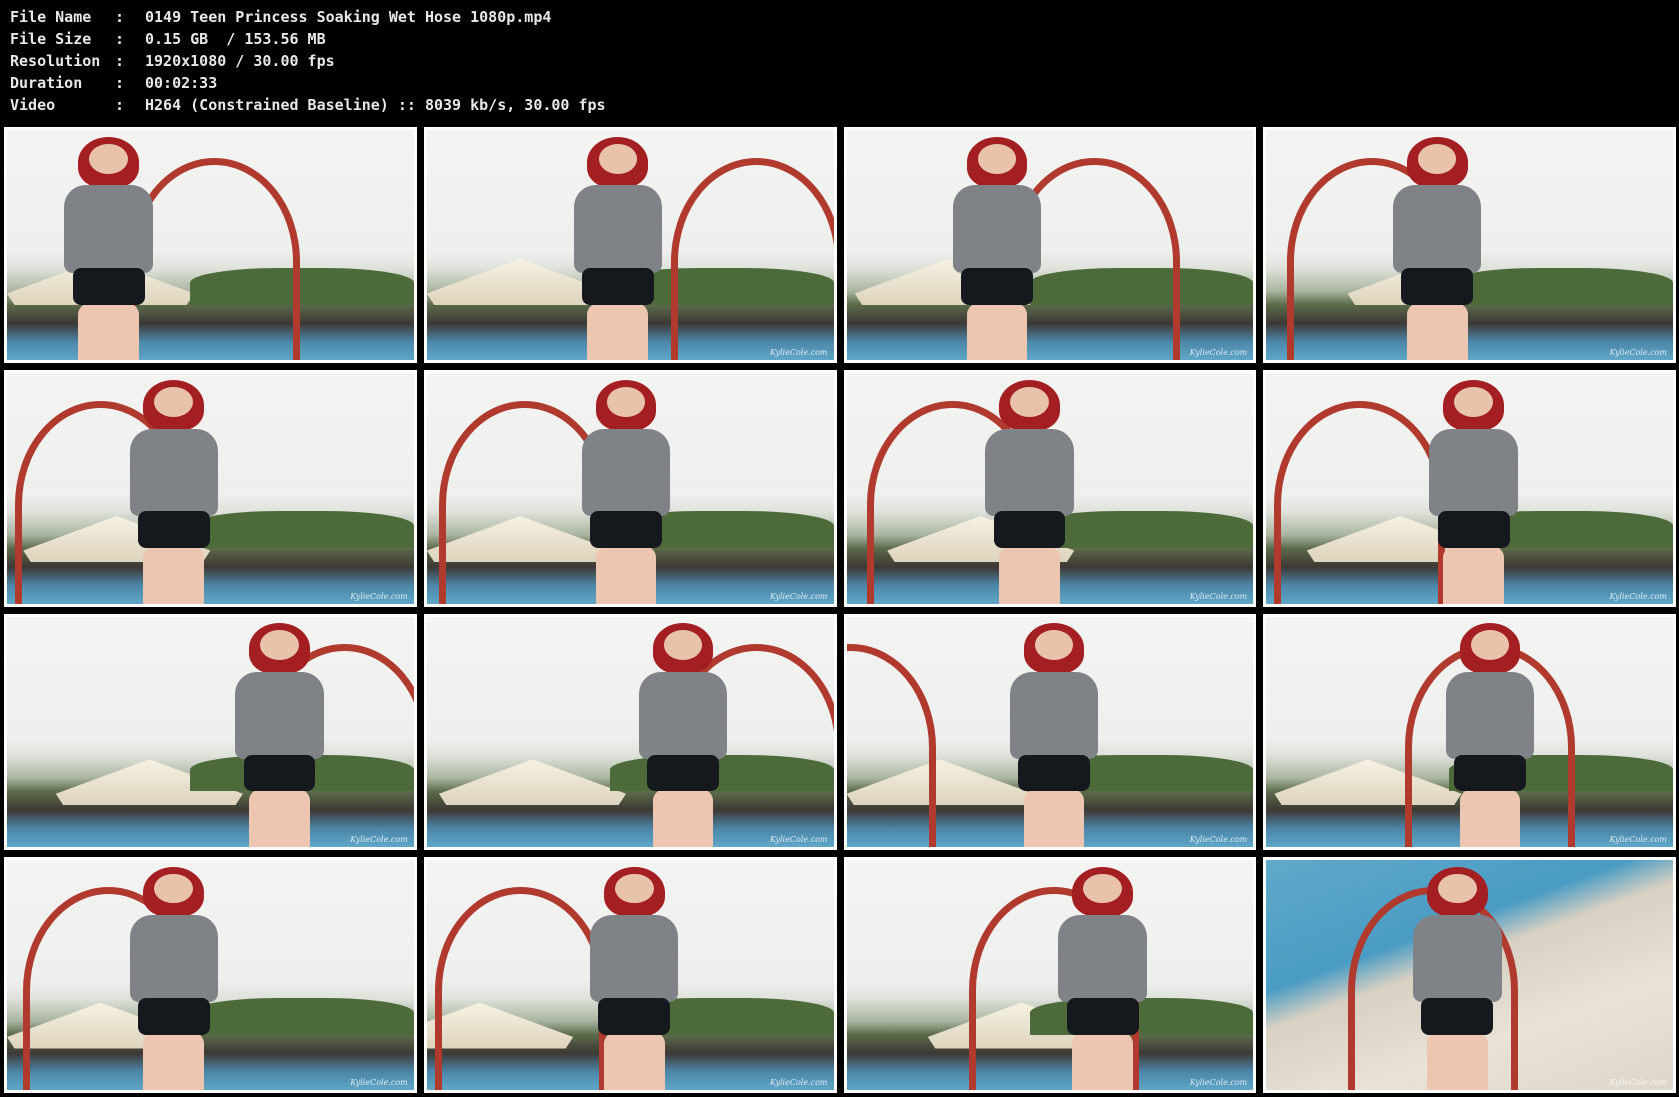 Image resolution: width=1679 pixels, height=1097 pixels. I want to click on thumbnail-scene, so click(210, 245).